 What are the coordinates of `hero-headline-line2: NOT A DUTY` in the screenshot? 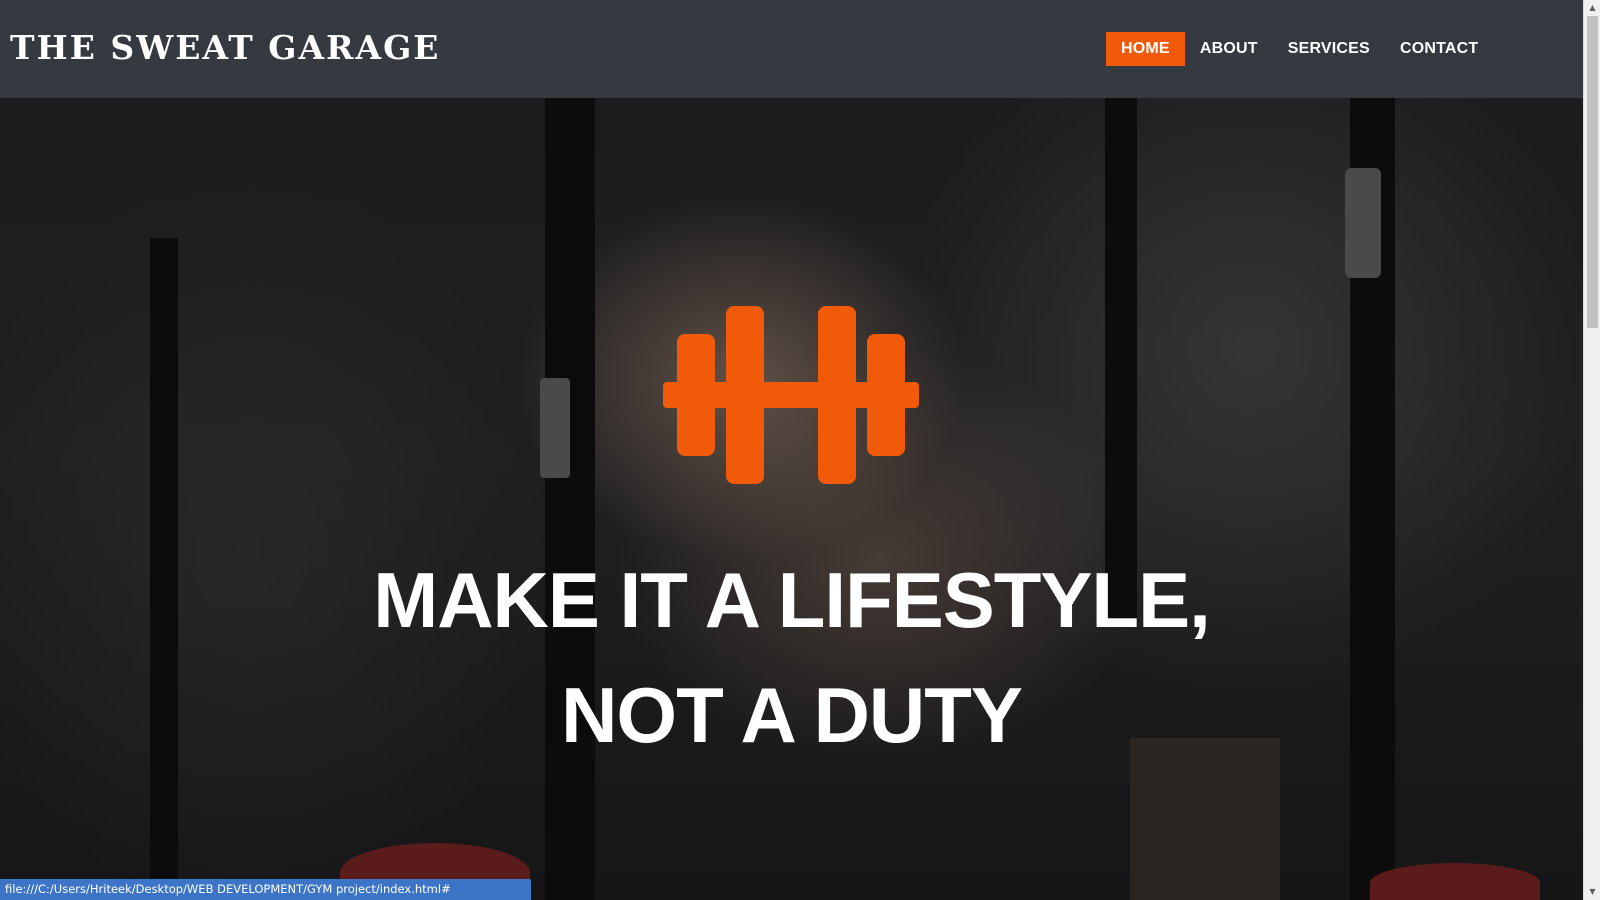 It's located at (792, 715).